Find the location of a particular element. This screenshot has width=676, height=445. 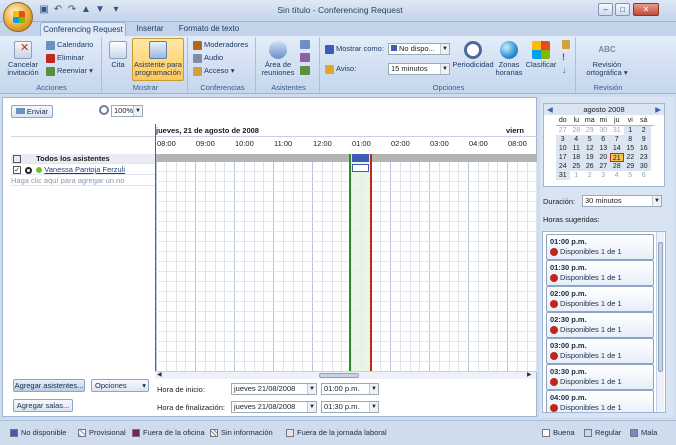

calendar-day: 8 is located at coordinates (630, 139).